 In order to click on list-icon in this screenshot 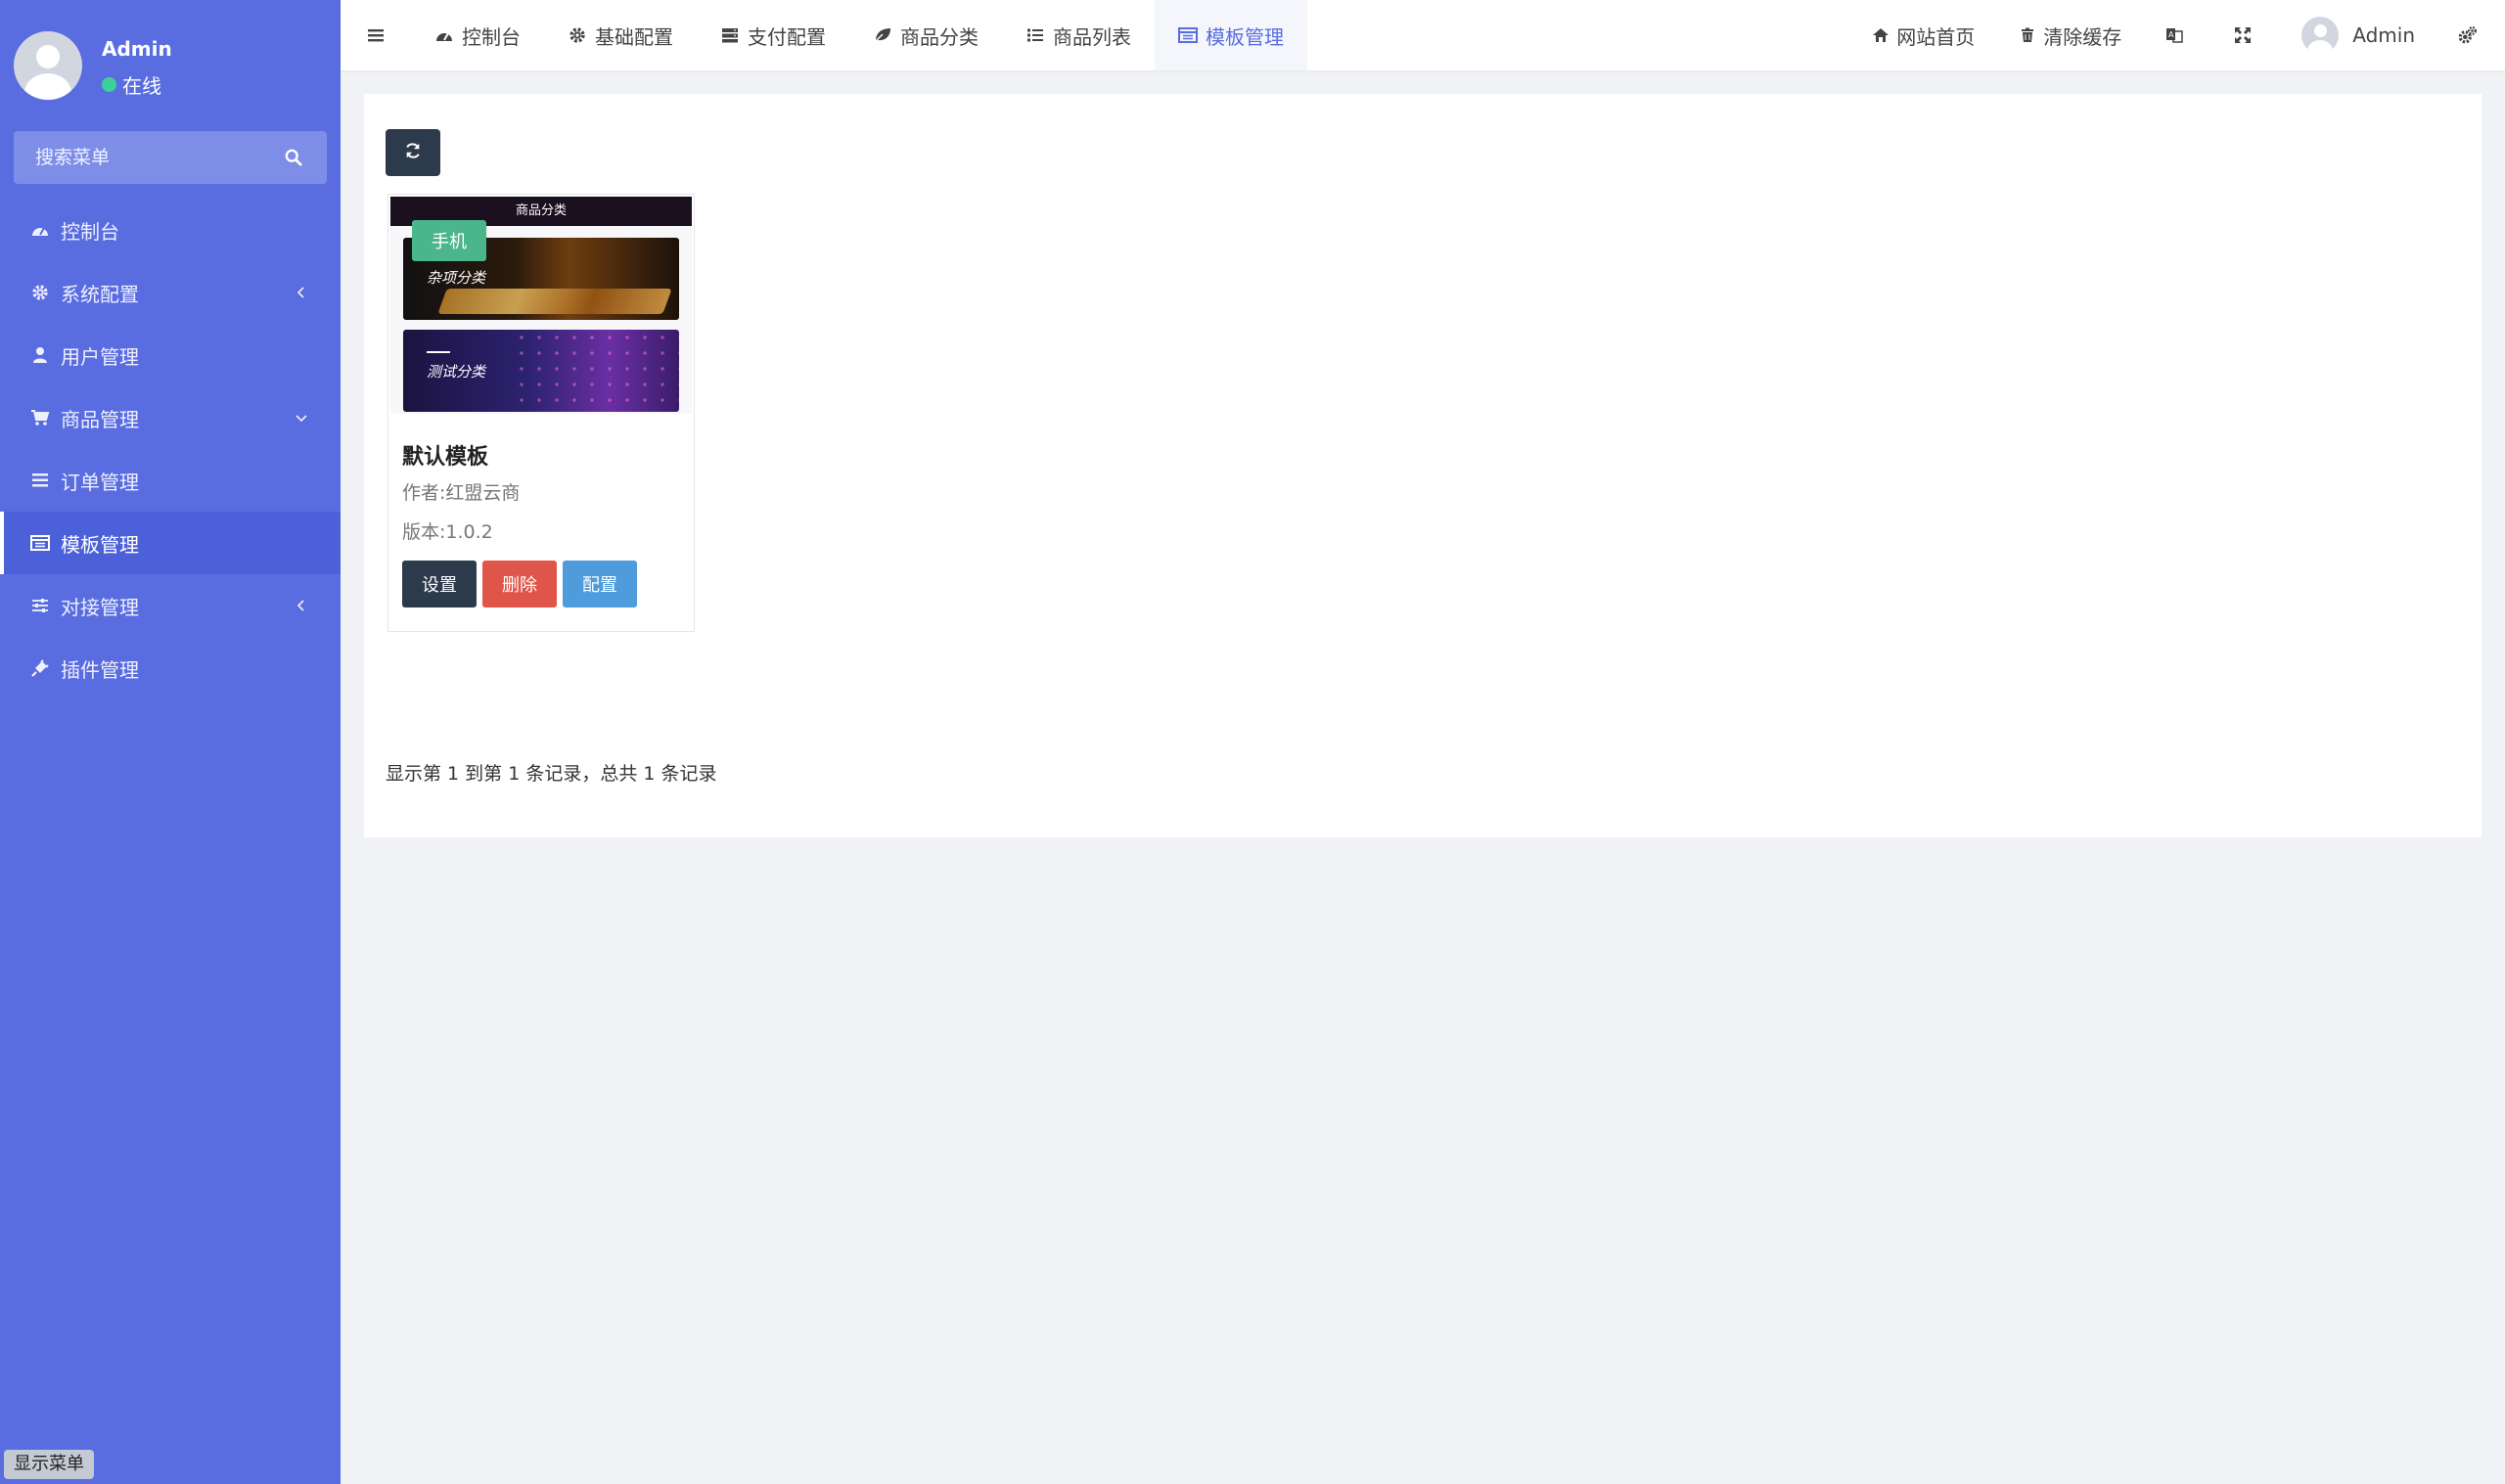, I will do `click(1035, 35)`.